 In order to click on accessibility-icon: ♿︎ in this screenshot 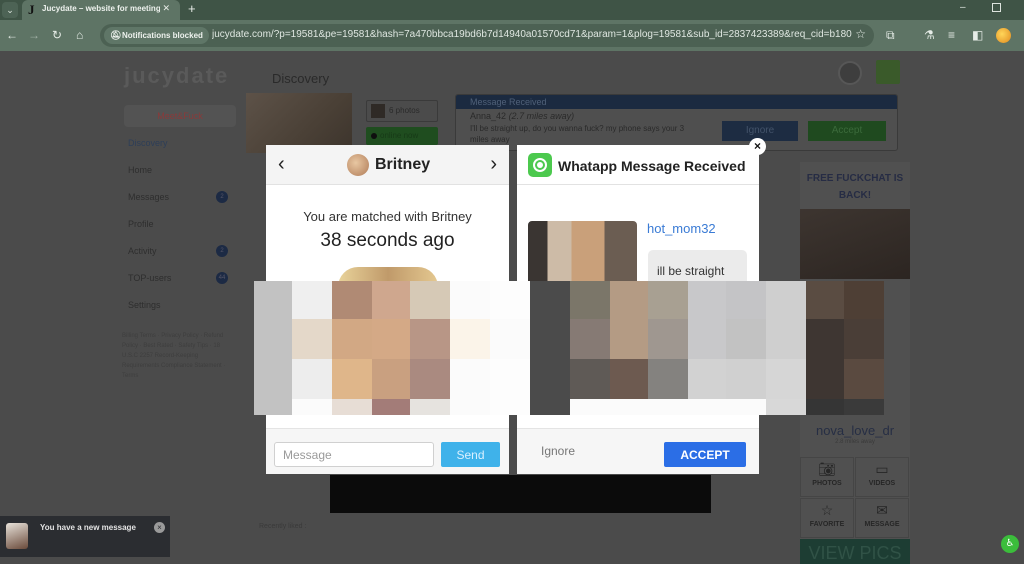, I will do `click(1010, 544)`.